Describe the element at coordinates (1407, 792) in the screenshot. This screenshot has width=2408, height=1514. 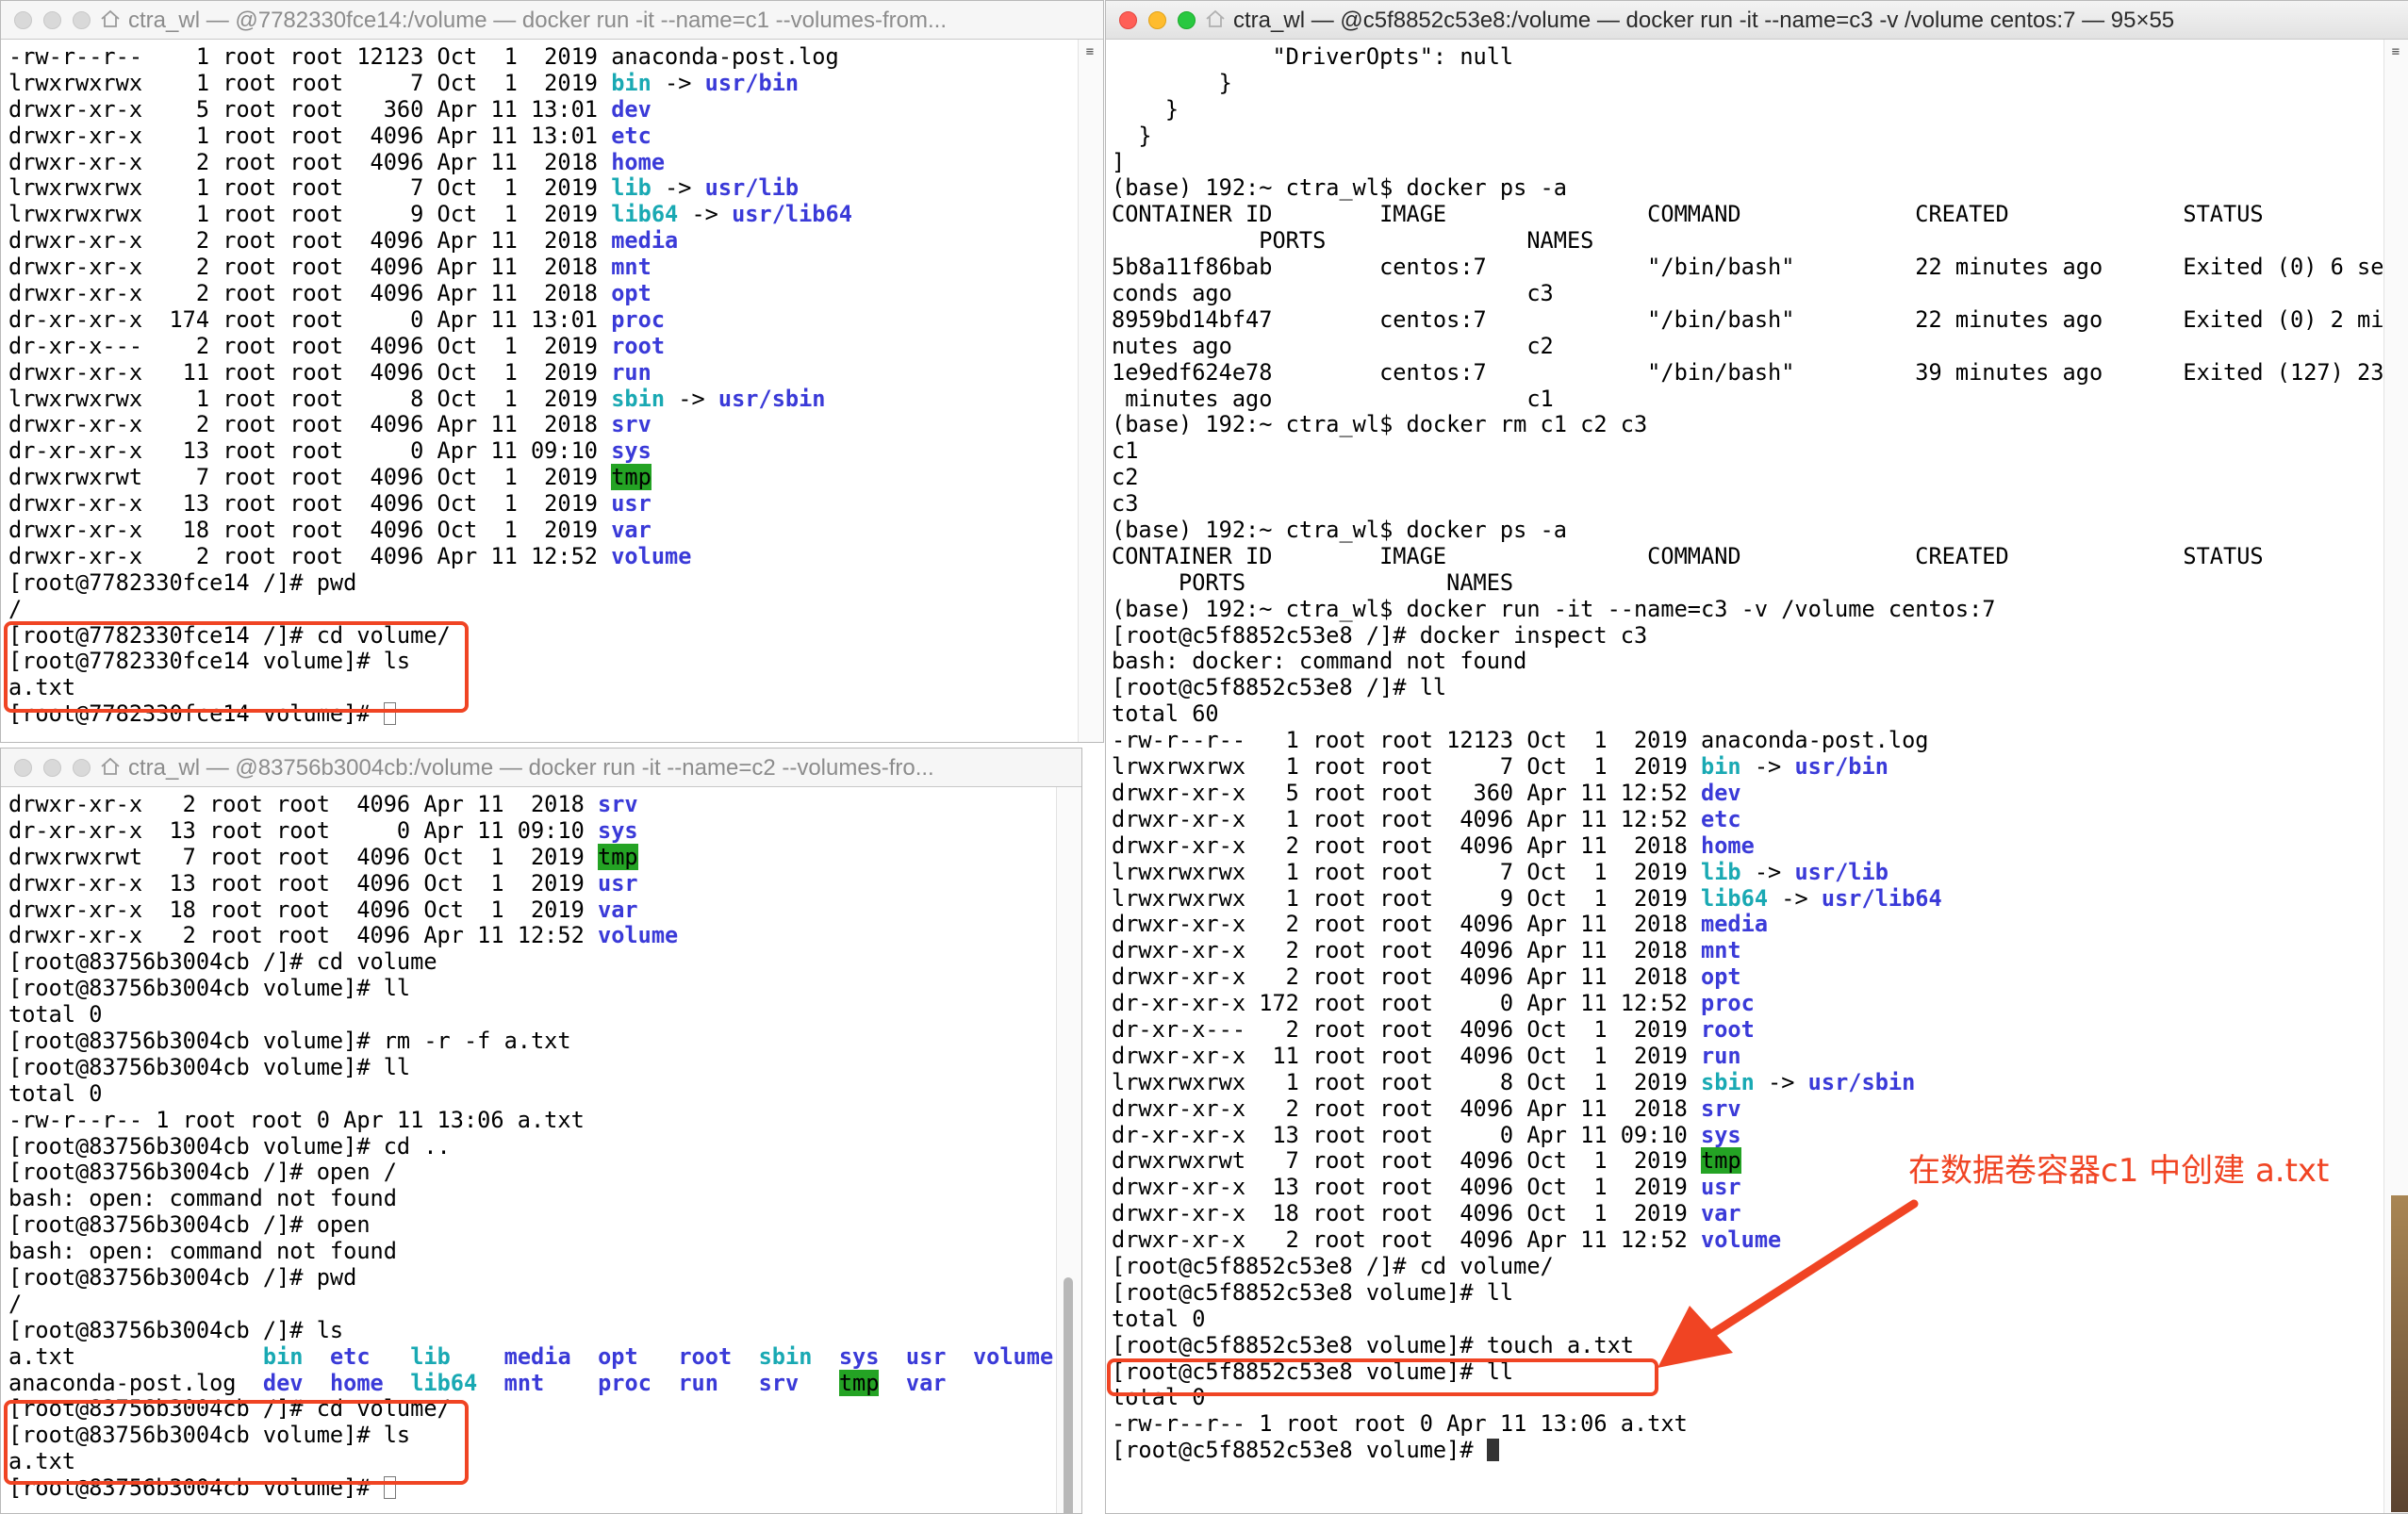
I see `terminal-text: drwxr-xr-x 5 root root 360 Apr 11 12:52` at that location.